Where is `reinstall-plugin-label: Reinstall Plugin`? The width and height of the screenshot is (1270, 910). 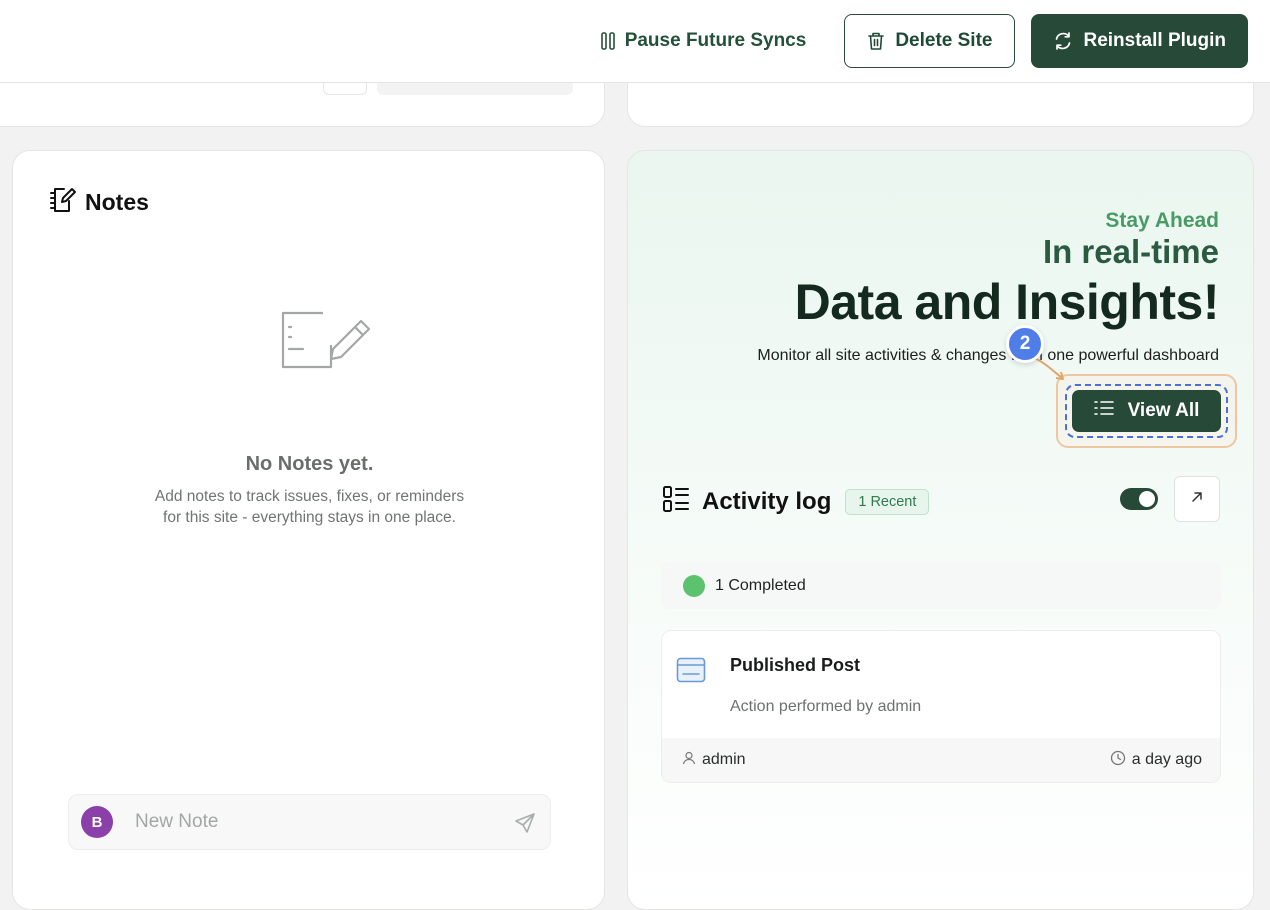 reinstall-plugin-label: Reinstall Plugin is located at coordinates (1154, 40).